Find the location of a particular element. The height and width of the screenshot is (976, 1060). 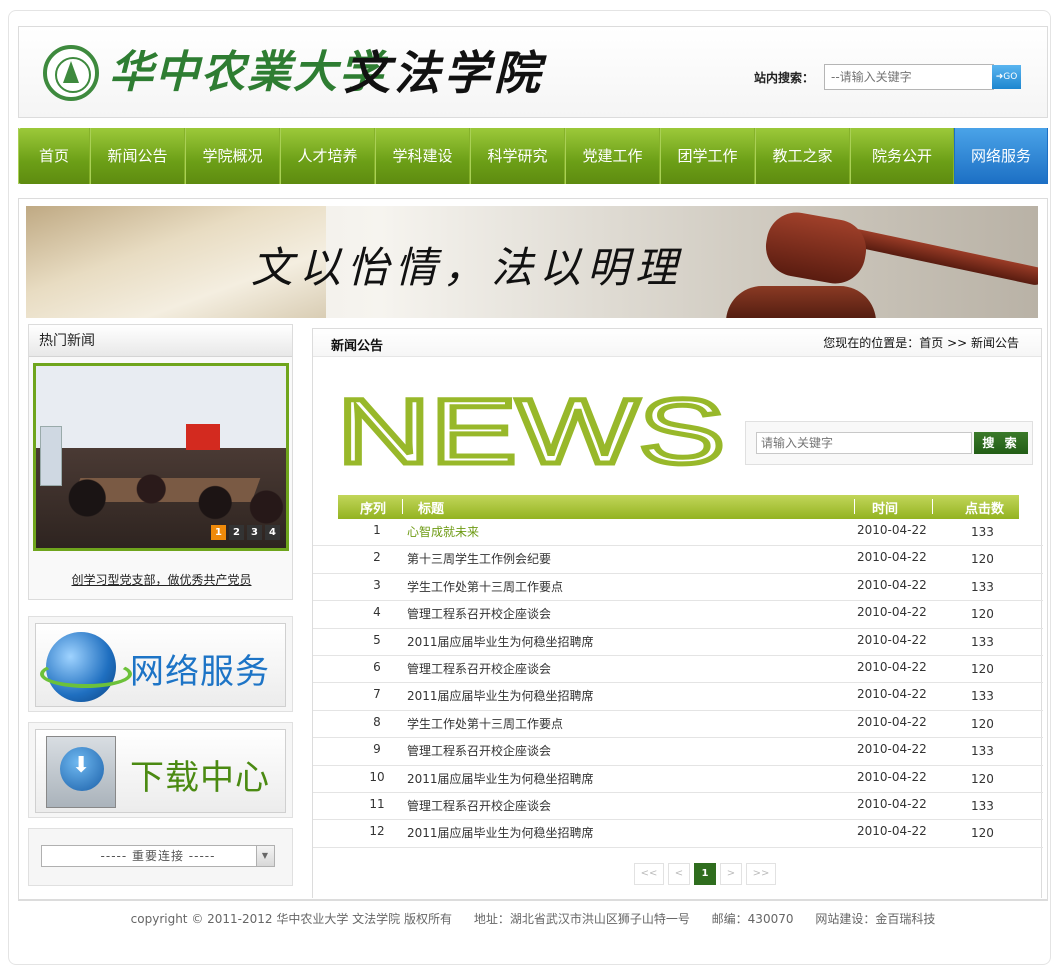

hot-news-panel: 热门新闻 1 2 3 4 创学习型党支部，做优秀共产党员 is located at coordinates (160, 462).